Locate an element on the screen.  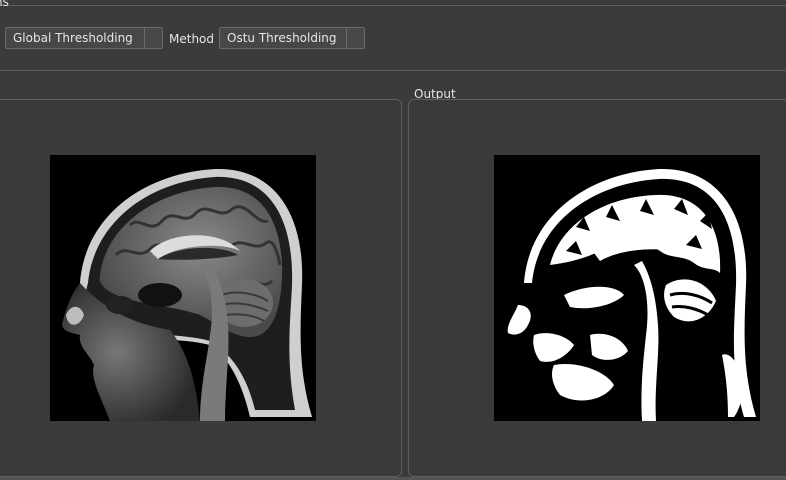
thresholding-type-combo: Global Thresholding is located at coordinates (84, 38).